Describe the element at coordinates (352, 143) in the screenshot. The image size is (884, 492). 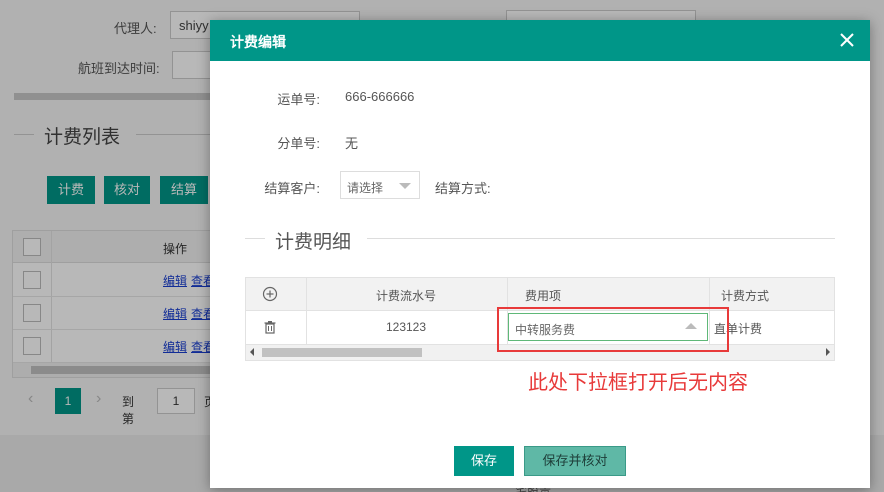
I see `sub-waybill-value: 无` at that location.